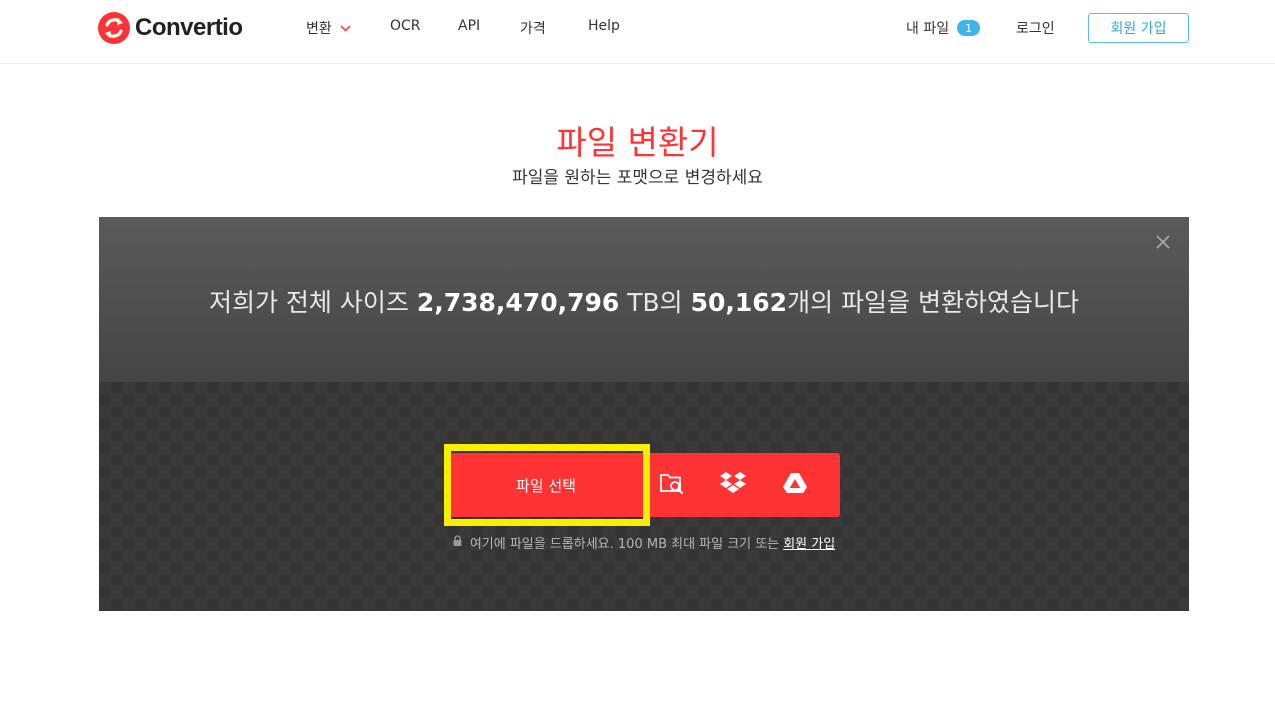 The image size is (1275, 718). Describe the element at coordinates (1035, 28) in the screenshot. I see `login-link: 로그인` at that location.